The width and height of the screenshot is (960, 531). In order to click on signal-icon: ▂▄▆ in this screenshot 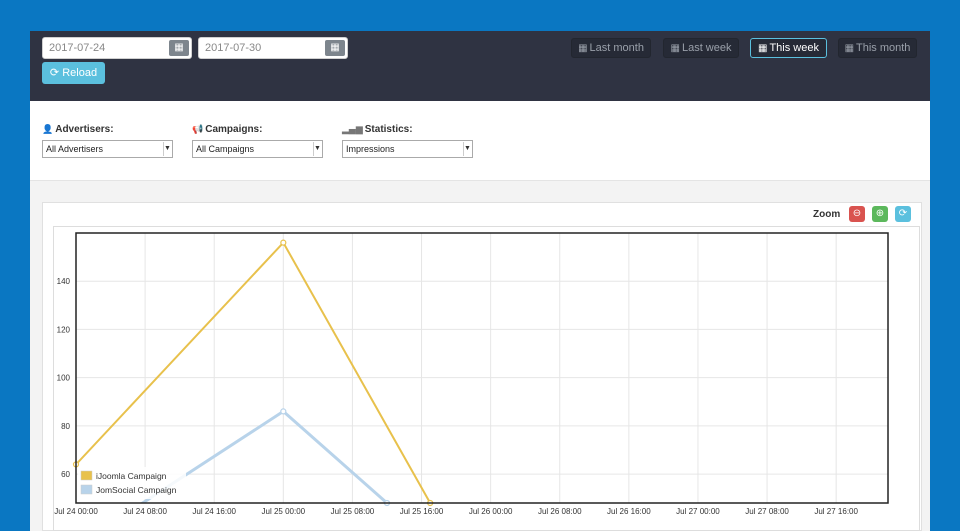, I will do `click(352, 130)`.